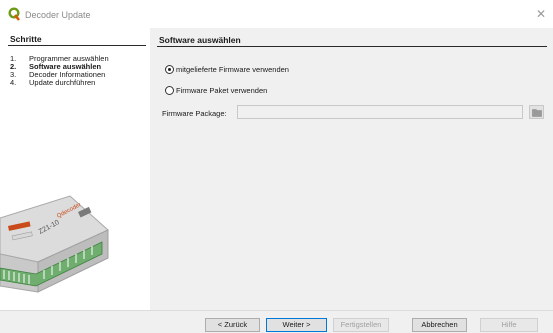 This screenshot has width=553, height=333. I want to click on folder-icon, so click(537, 113).